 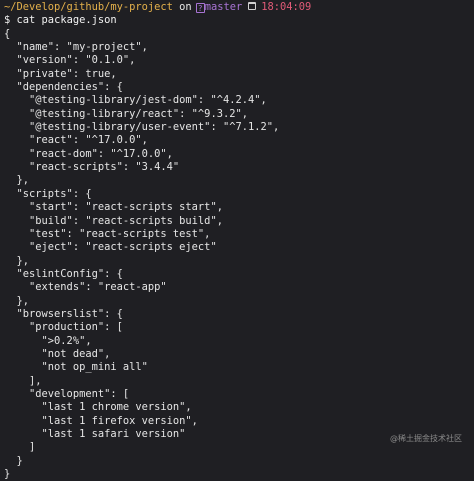 I want to click on output-line: "name": "my-project",, so click(x=76, y=47).